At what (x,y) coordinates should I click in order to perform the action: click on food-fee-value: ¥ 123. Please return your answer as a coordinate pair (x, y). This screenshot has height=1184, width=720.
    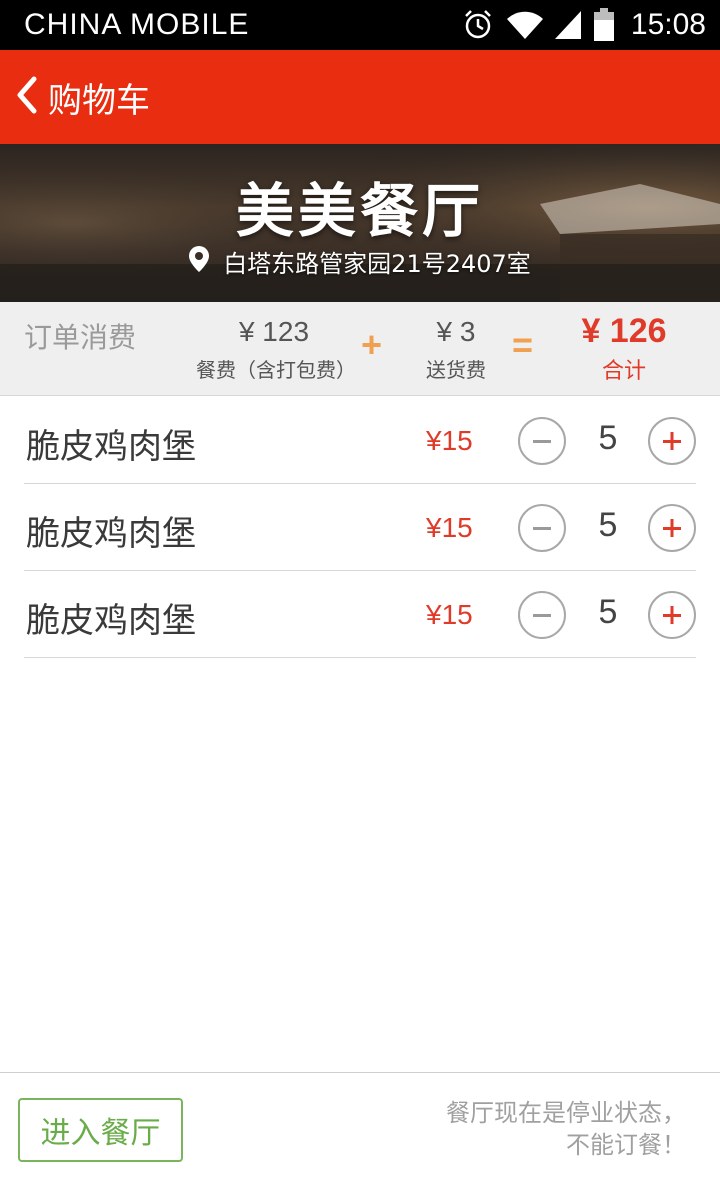
    Looking at the image, I should click on (274, 331).